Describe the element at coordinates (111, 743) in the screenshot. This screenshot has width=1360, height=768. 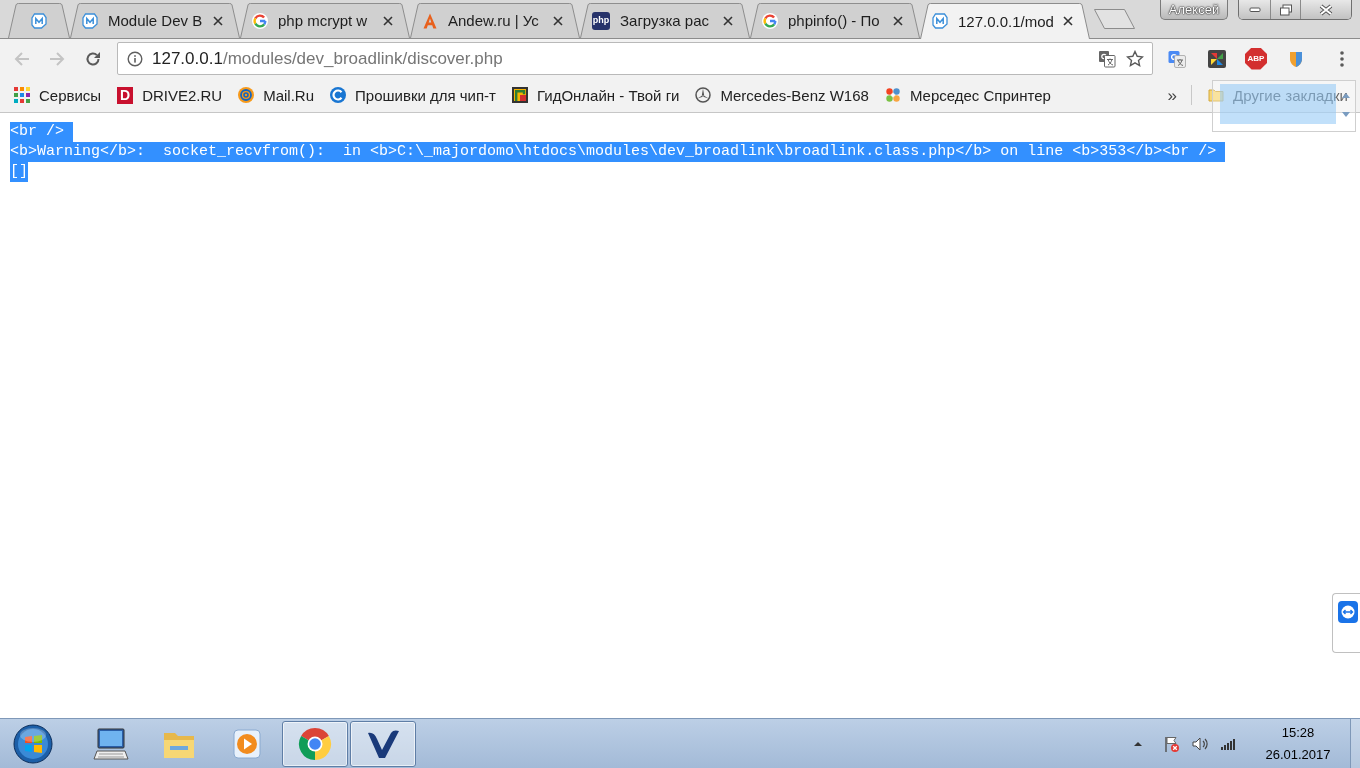
I see `monitor-keyboard-icon` at that location.